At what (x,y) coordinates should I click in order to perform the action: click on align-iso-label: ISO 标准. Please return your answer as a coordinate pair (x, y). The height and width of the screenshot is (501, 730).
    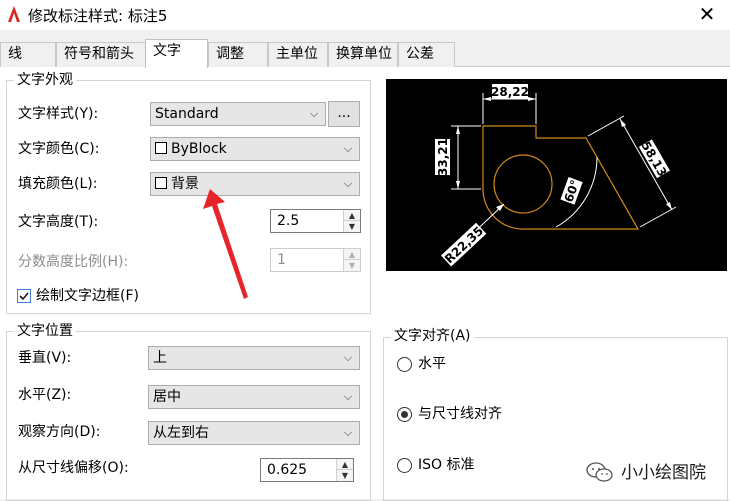
    Looking at the image, I should click on (446, 465).